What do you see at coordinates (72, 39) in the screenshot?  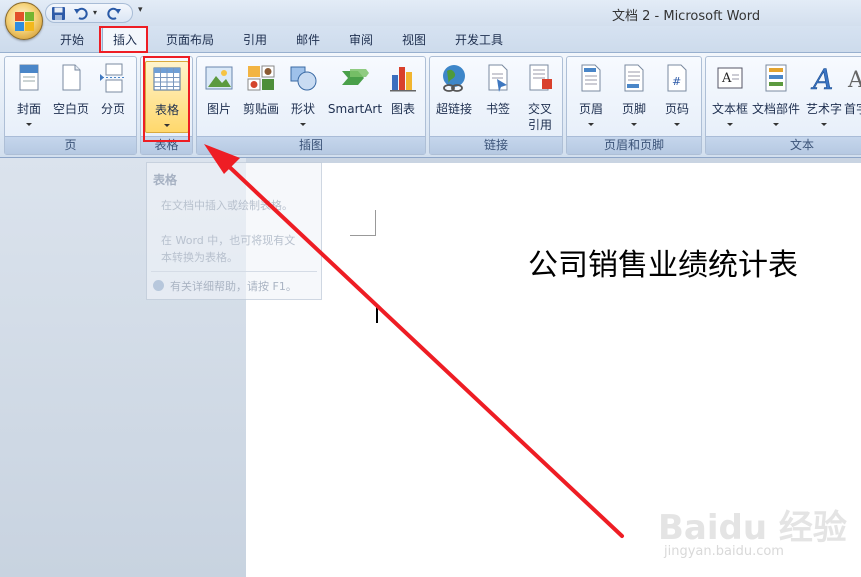 I see `tab-home: 开始` at bounding box center [72, 39].